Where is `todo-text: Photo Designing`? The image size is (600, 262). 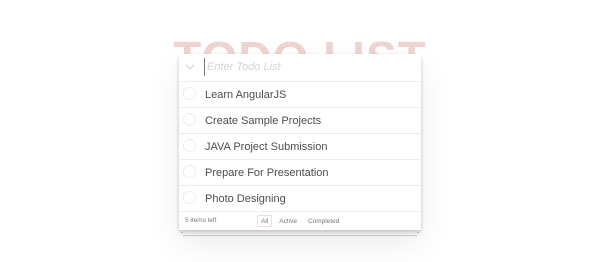 todo-text: Photo Designing is located at coordinates (245, 199).